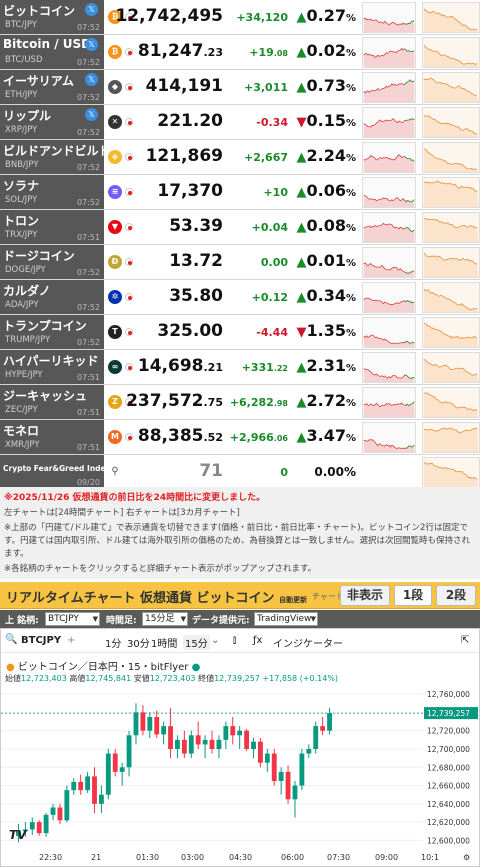  I want to click on chevron-down-icon: ⌄, so click(215, 640).